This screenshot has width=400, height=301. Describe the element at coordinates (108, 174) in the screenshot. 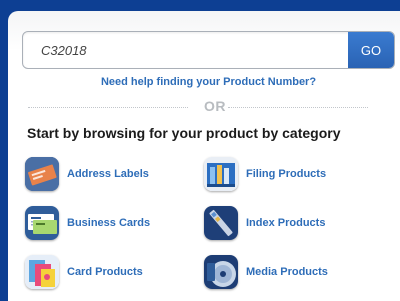

I see `category-label: Address Labels` at that location.